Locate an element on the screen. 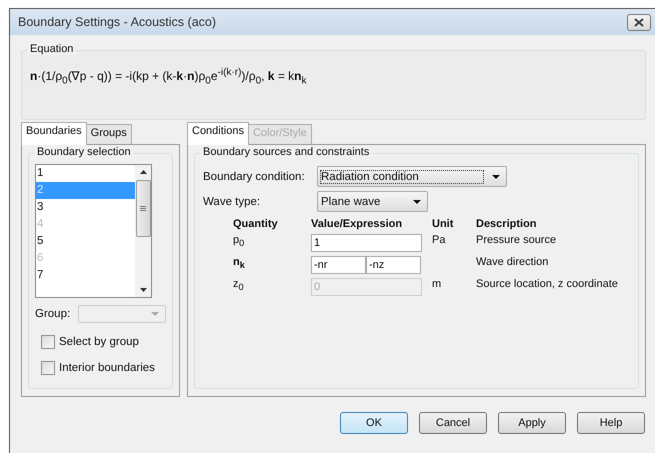 The height and width of the screenshot is (453, 655). group-label: Boundary selection is located at coordinates (84, 152).